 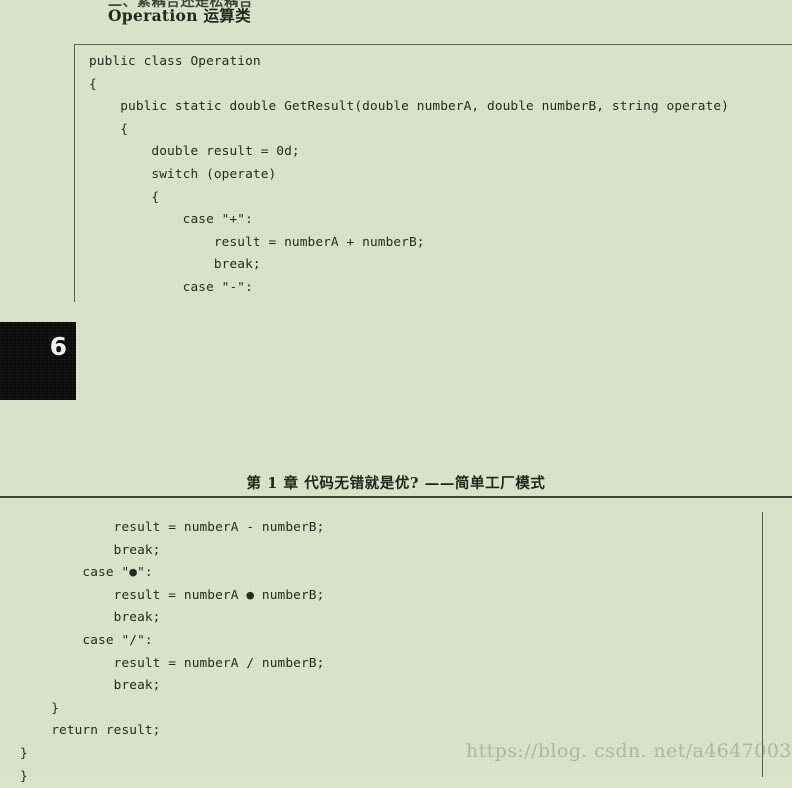 I want to click on running-head-title: 第 1 章 代码无错就是优? ——简单工厂模式, so click(x=396, y=483).